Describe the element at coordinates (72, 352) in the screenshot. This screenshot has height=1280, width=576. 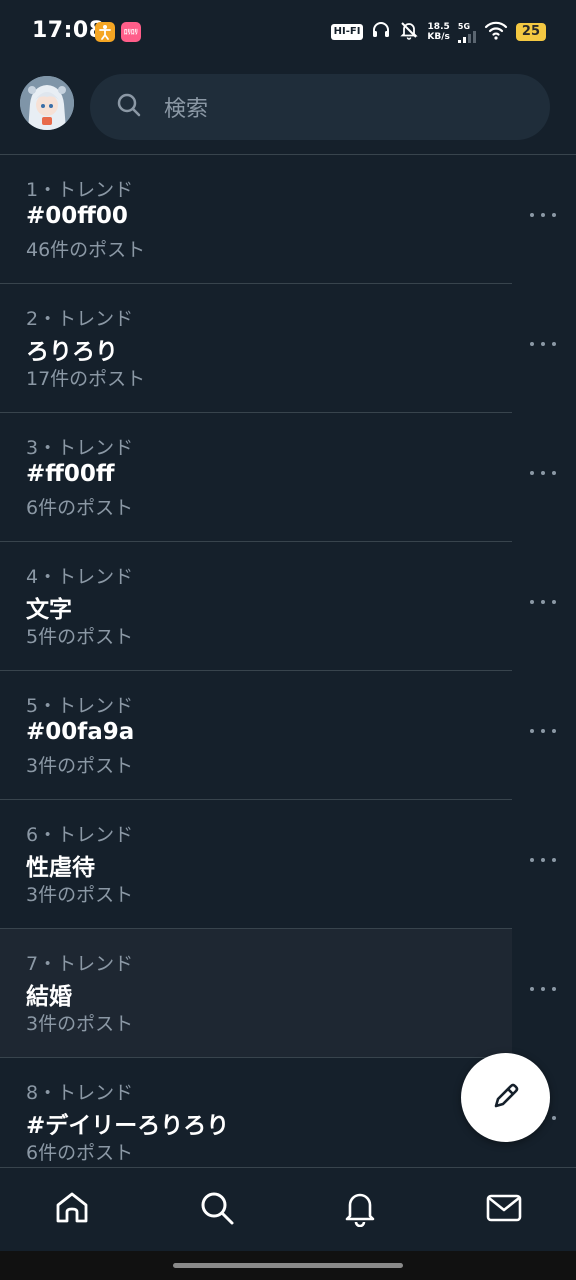
I see `trend-title: ろりろり` at that location.